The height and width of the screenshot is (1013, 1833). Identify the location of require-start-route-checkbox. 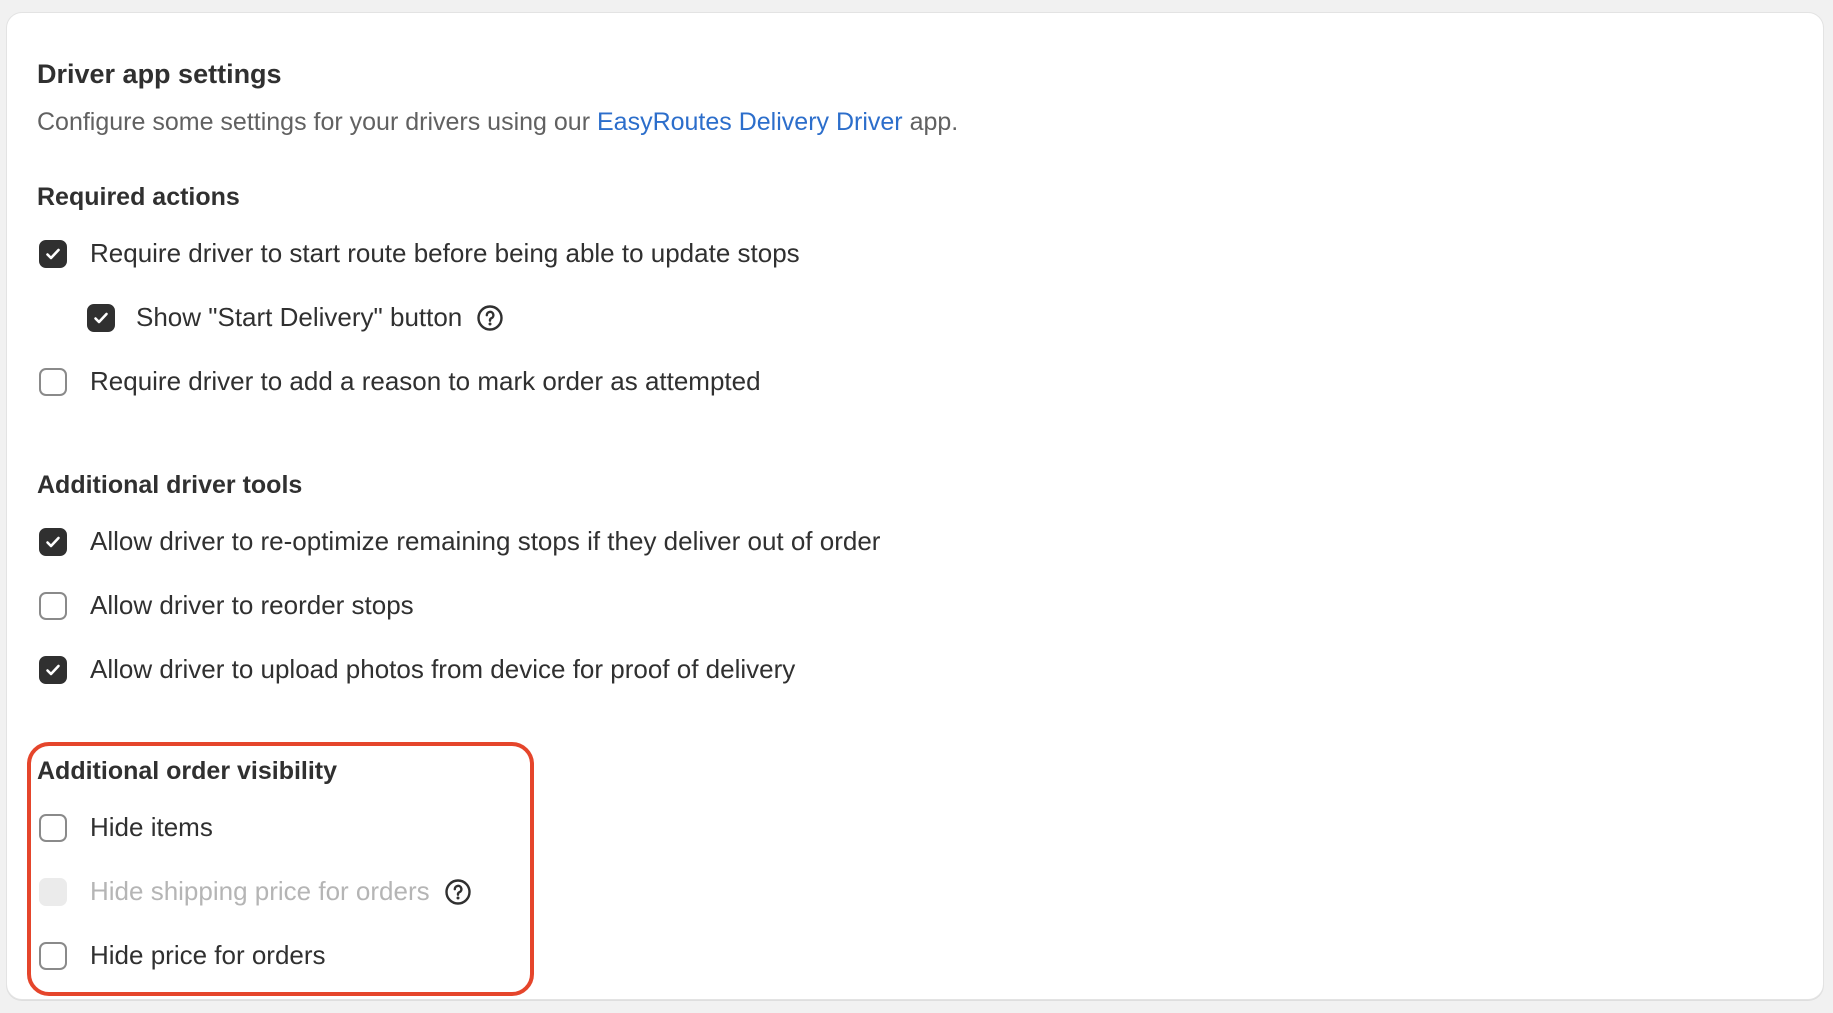
(53, 253).